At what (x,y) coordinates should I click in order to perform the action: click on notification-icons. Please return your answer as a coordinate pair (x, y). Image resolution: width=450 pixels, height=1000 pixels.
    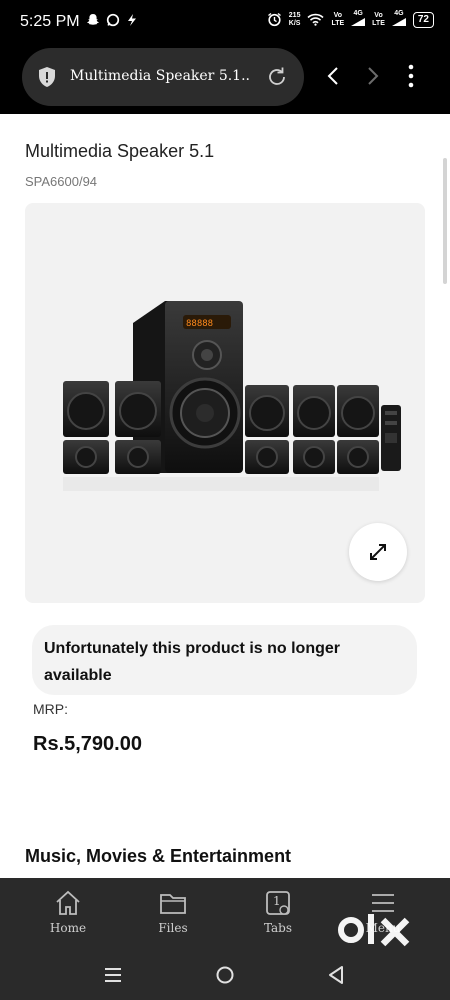
    Looking at the image, I should click on (112, 20).